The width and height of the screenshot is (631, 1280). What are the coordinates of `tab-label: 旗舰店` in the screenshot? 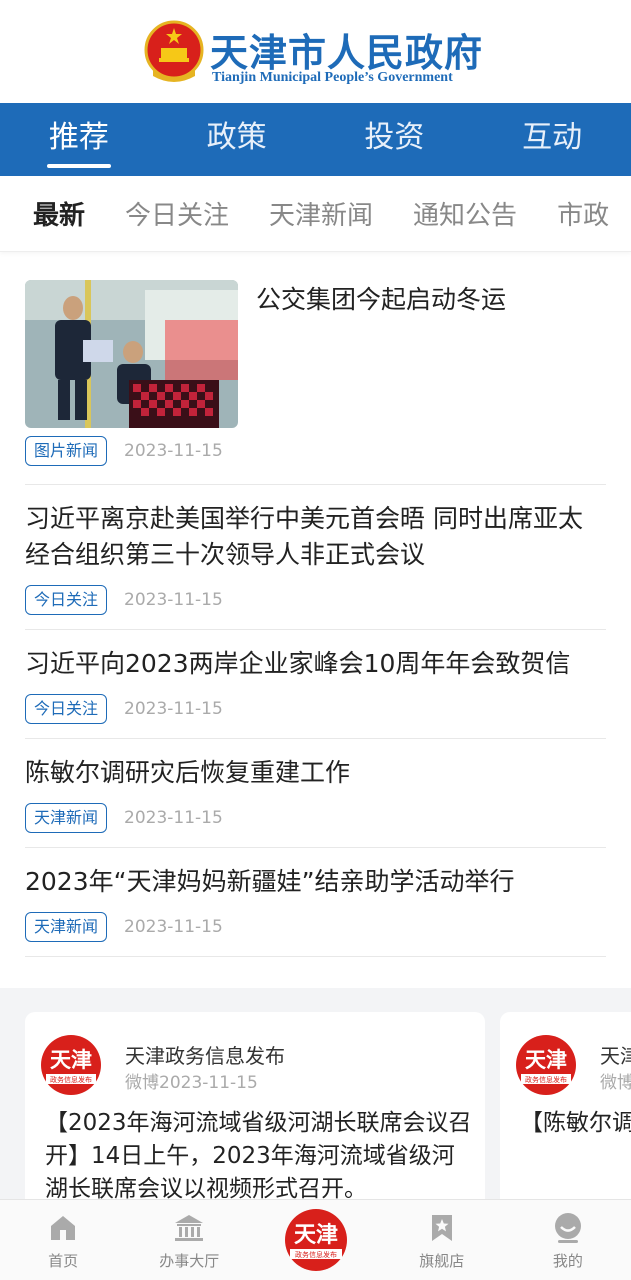 It's located at (442, 1261).